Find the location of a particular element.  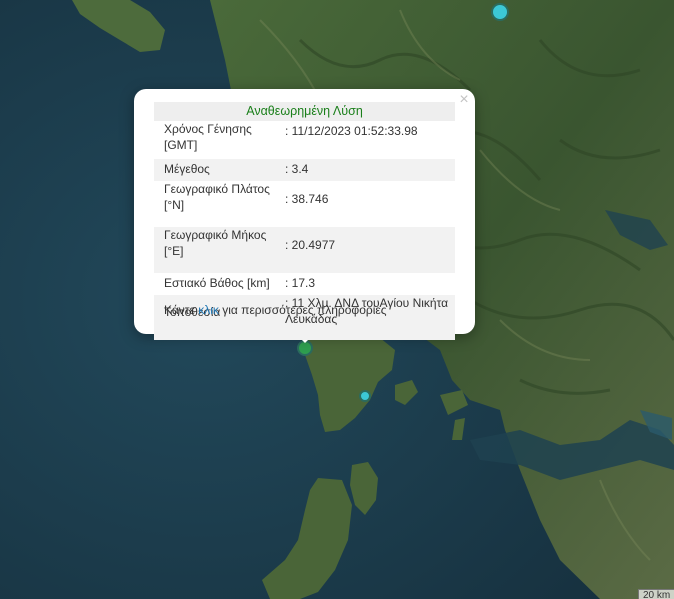

depth-label: Εστιακό Βάθος [km] is located at coordinates (217, 283).